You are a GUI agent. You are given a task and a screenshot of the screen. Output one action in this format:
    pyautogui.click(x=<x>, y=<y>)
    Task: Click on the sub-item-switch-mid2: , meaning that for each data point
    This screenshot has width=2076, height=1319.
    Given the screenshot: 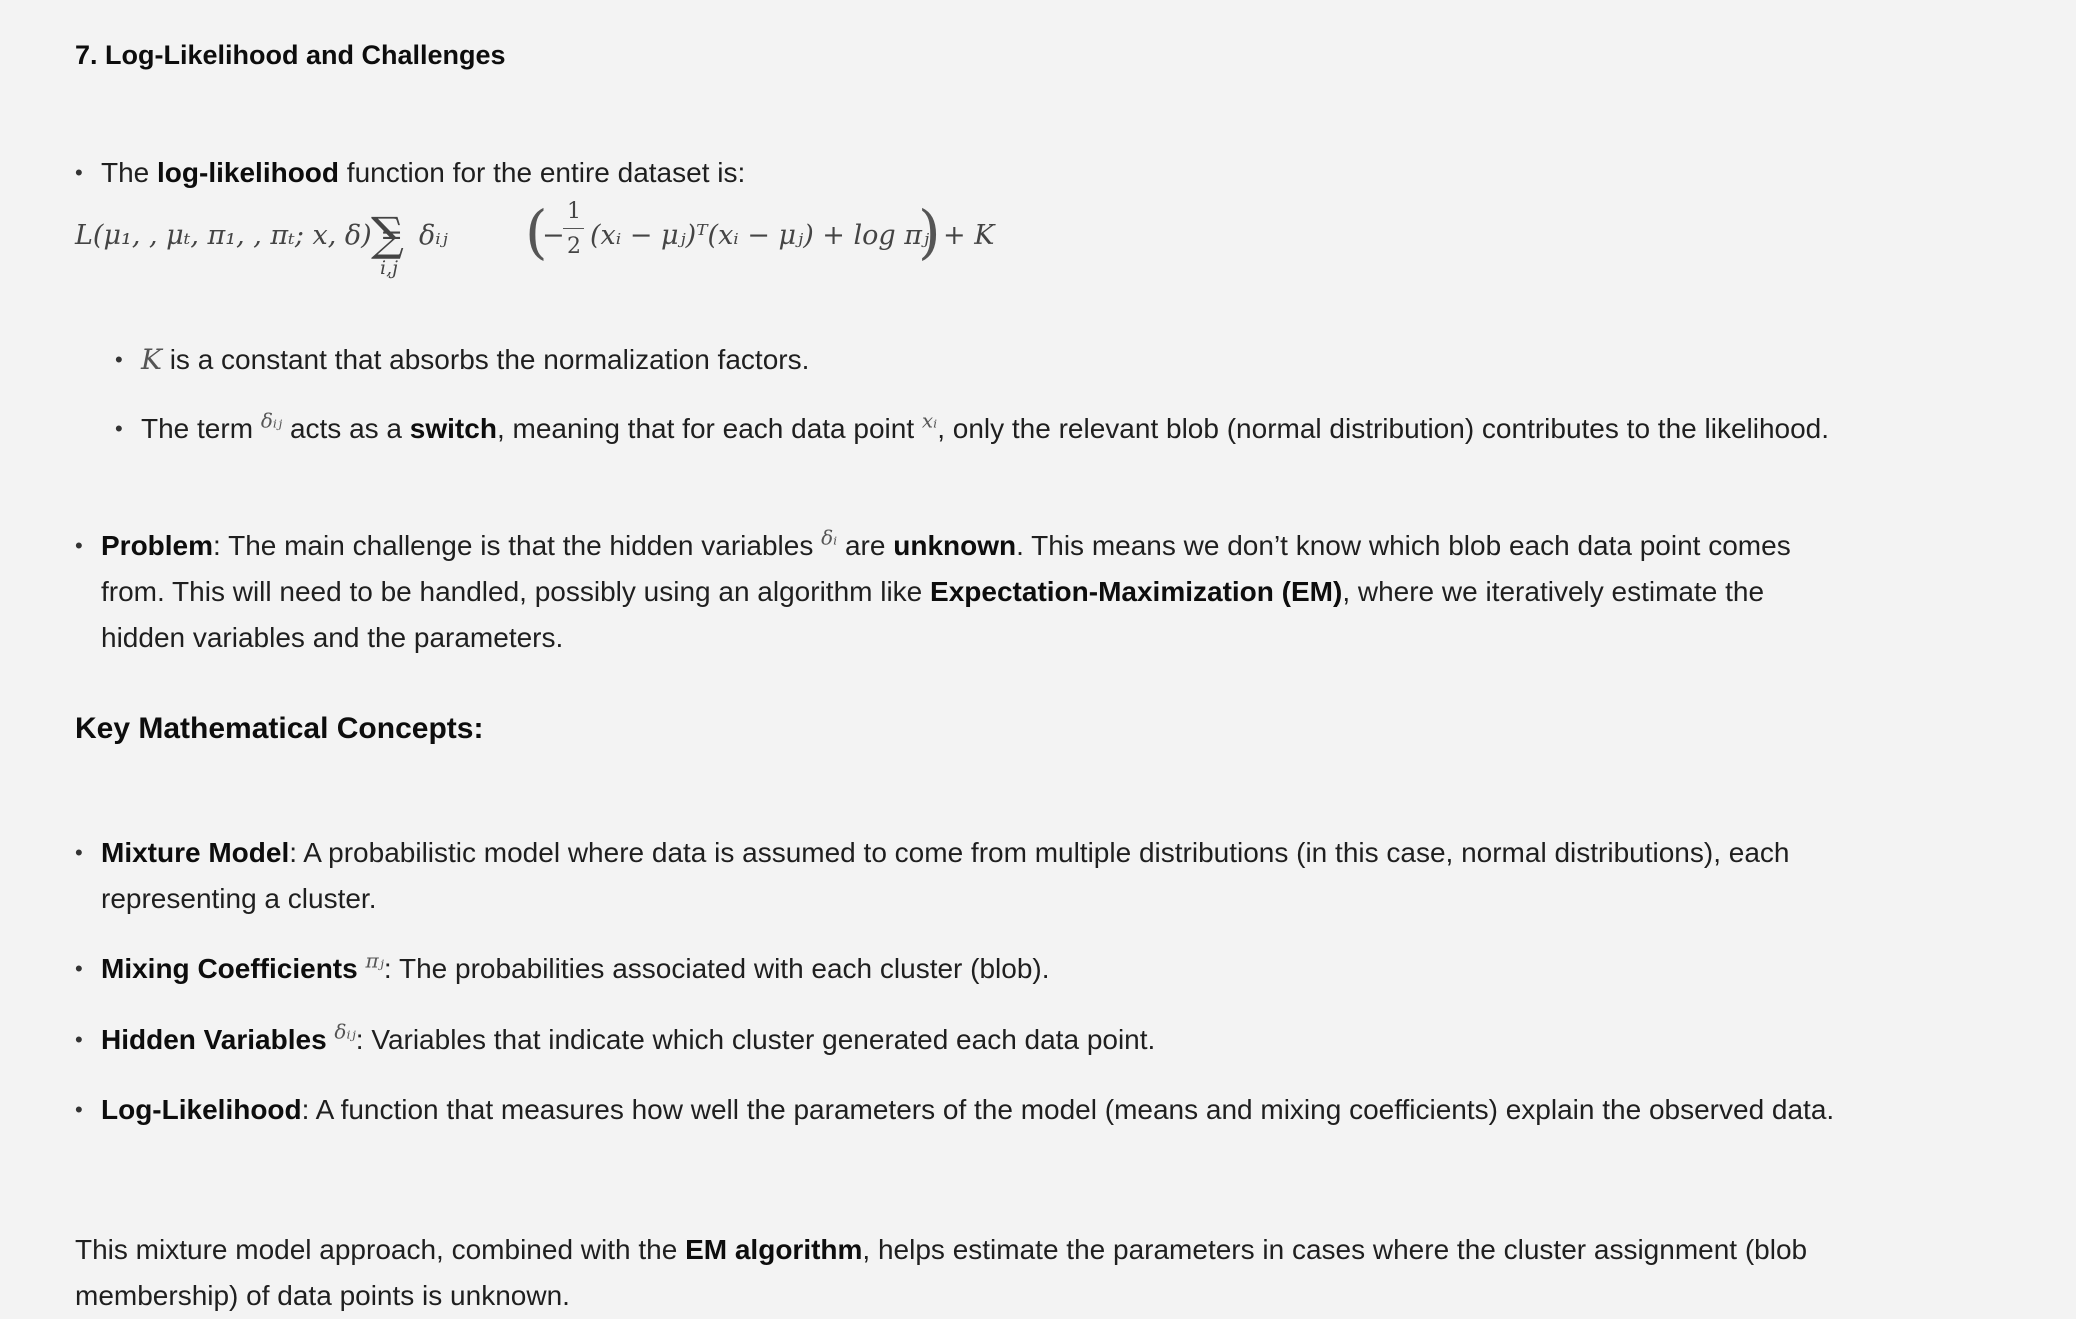 What is the action you would take?
    pyautogui.click(x=709, y=428)
    